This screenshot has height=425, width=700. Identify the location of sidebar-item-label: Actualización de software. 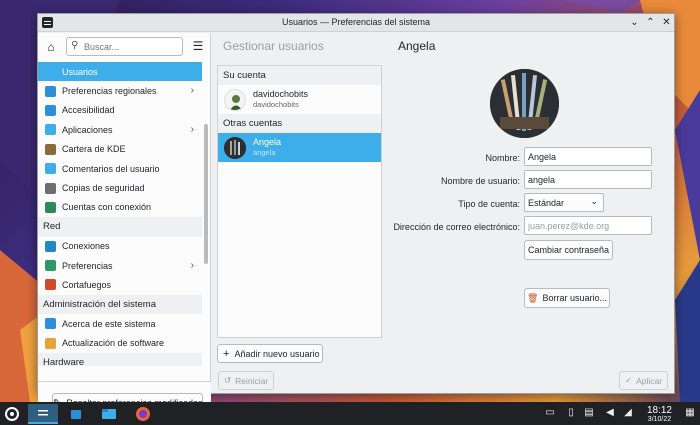
(113, 343).